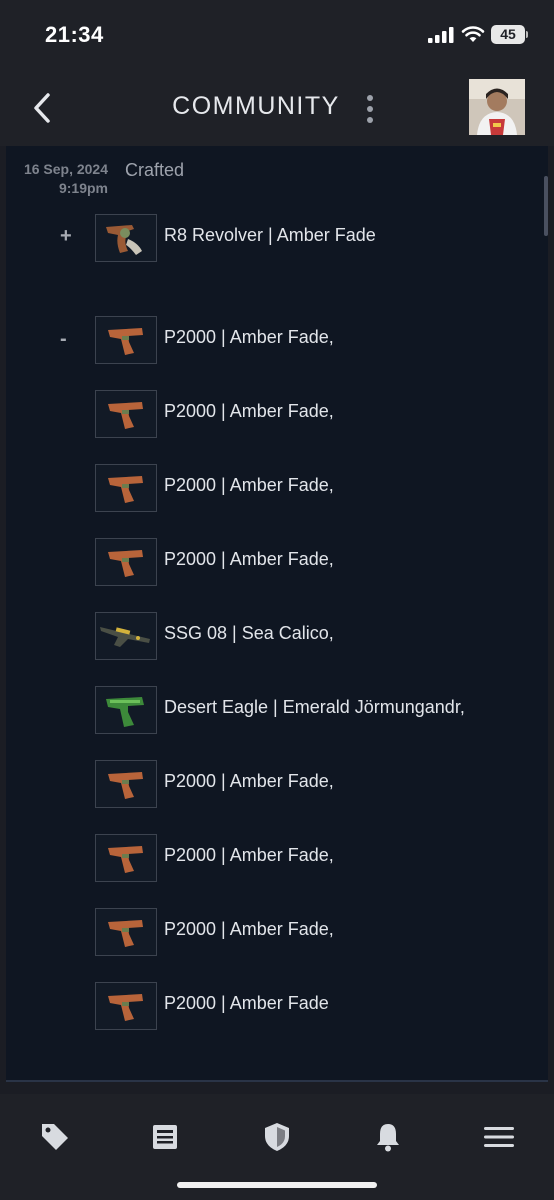 This screenshot has height=1200, width=554. What do you see at coordinates (165, 1137) in the screenshot?
I see `news-icon` at bounding box center [165, 1137].